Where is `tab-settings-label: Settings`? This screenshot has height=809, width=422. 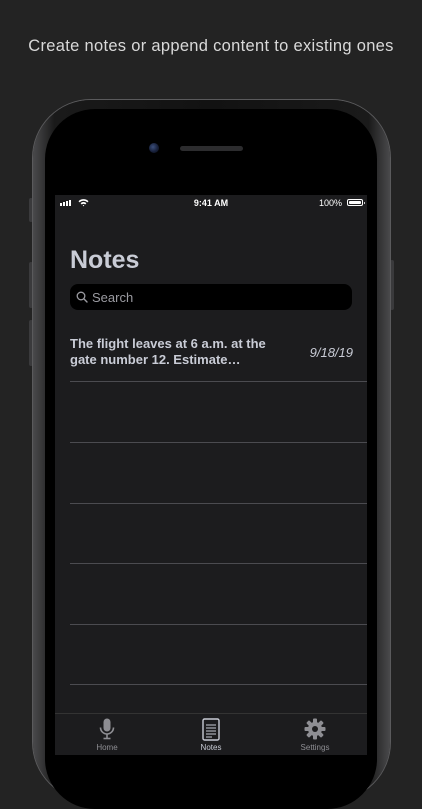 tab-settings-label: Settings is located at coordinates (315, 747).